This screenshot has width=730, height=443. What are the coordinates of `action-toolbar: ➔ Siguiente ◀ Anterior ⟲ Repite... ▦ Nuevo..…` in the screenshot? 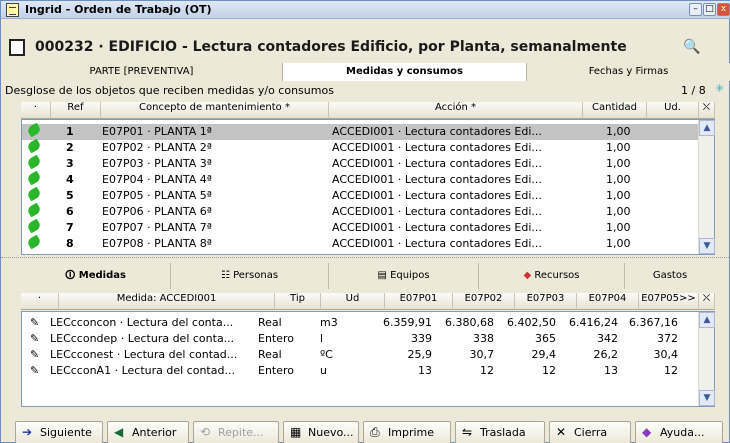 It's located at (372, 432).